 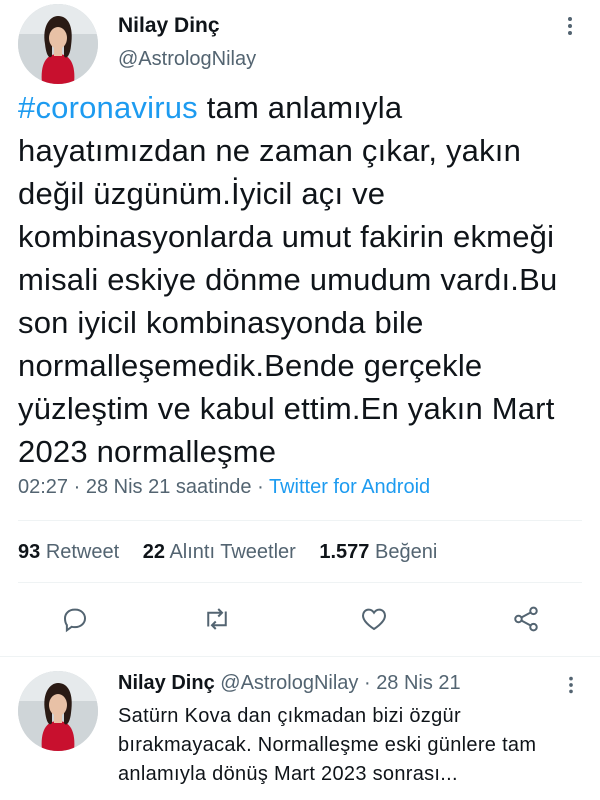 I want to click on author-avatar, so click(x=58, y=44).